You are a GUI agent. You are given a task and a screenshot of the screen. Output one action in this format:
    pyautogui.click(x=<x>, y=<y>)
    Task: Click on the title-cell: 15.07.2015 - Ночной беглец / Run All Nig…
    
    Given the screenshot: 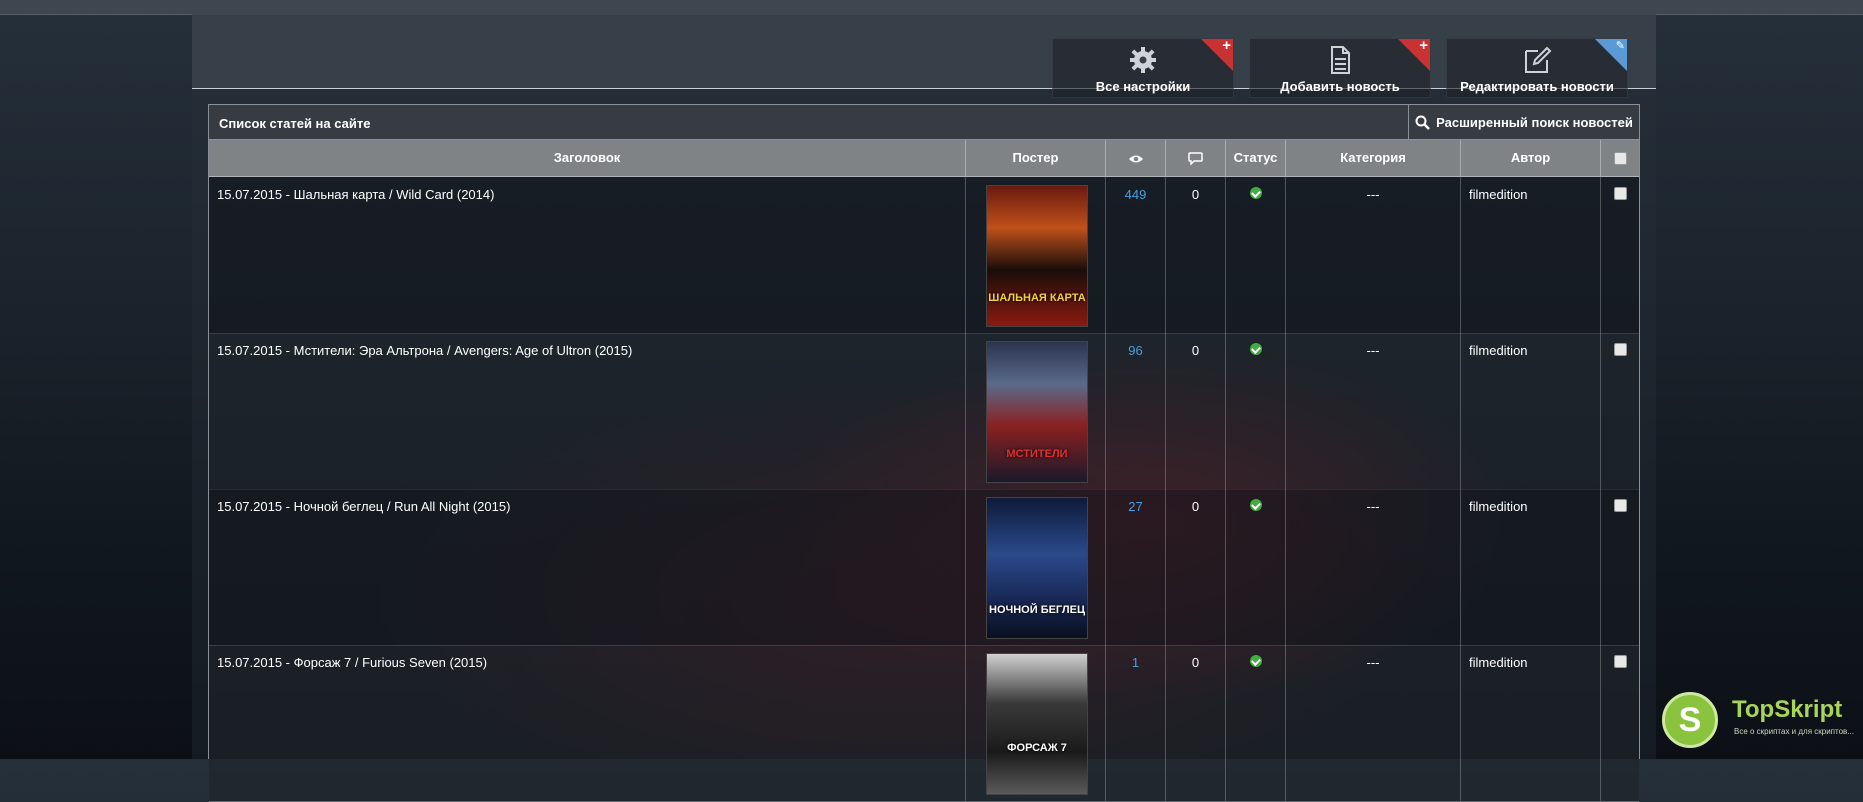 What is the action you would take?
    pyautogui.click(x=587, y=567)
    